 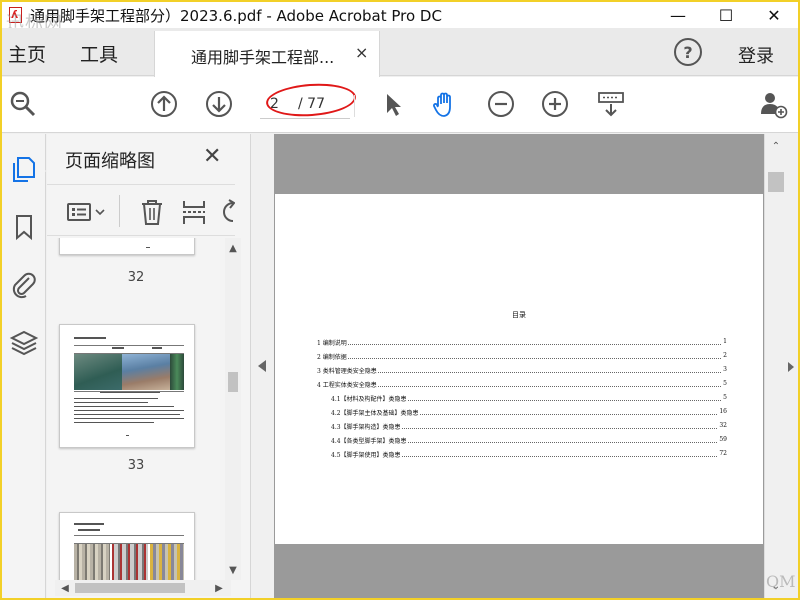 I want to click on zoom-in-icon, so click(x=555, y=104).